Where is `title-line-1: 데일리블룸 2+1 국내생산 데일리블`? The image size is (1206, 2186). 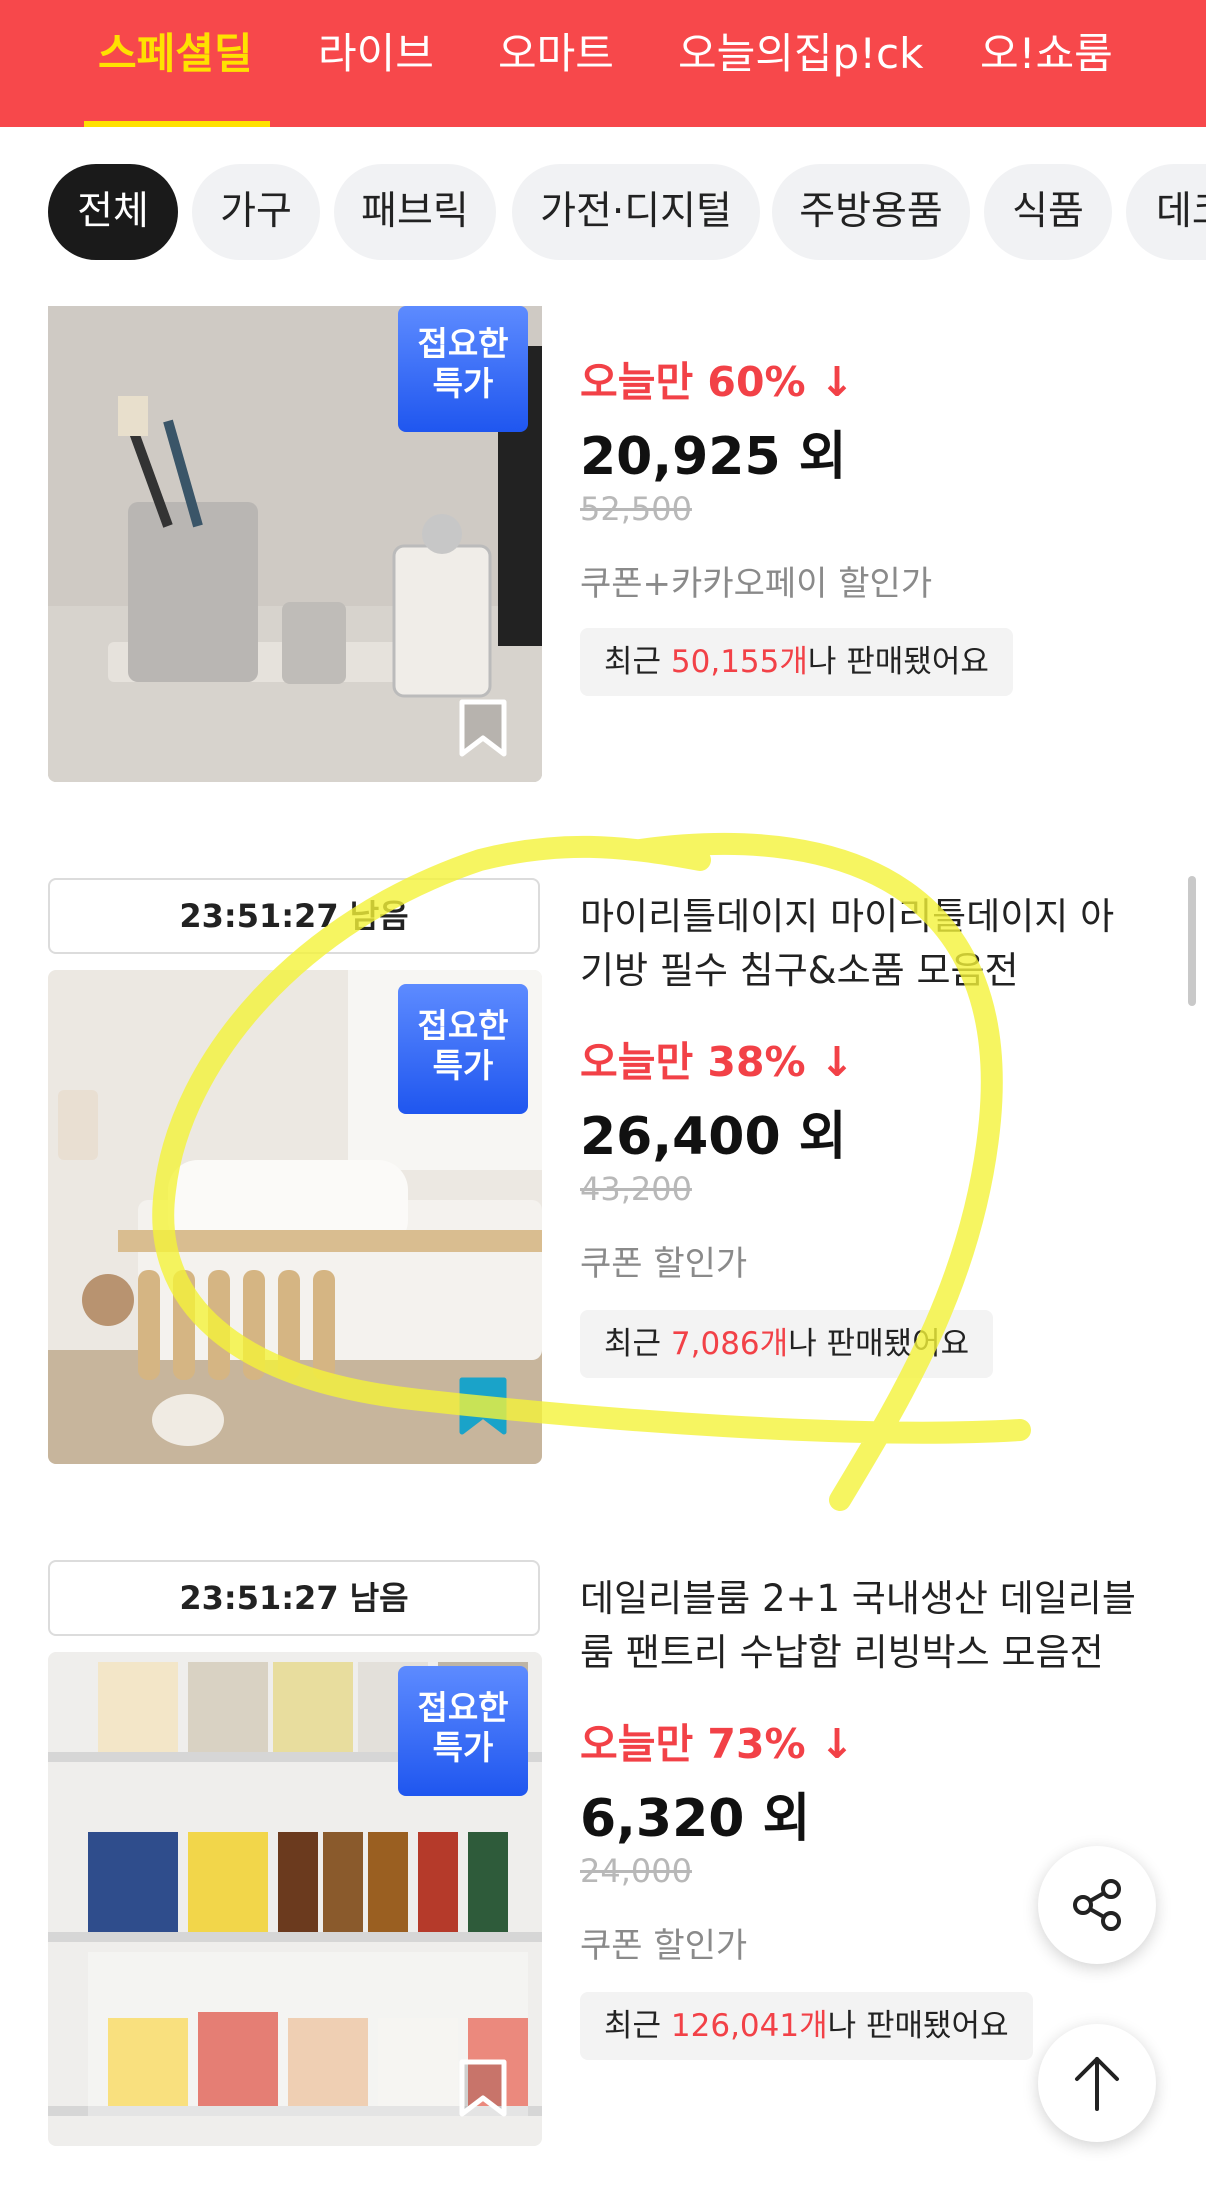 title-line-1: 데일리블룸 2+1 국내생산 데일리블 is located at coordinates (858, 1598).